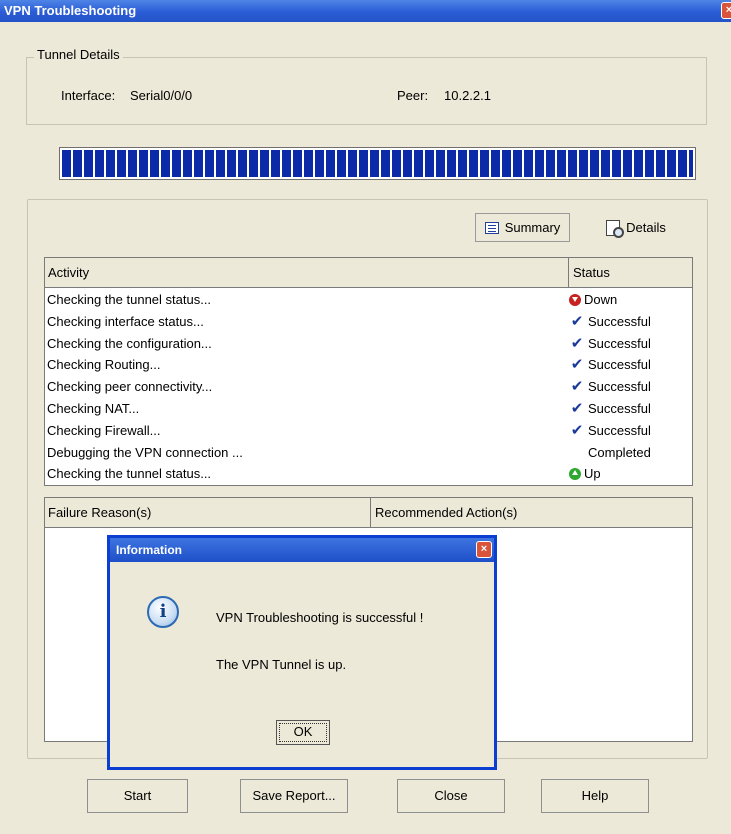  I want to click on summary-toggle-button: Summary, so click(522, 227).